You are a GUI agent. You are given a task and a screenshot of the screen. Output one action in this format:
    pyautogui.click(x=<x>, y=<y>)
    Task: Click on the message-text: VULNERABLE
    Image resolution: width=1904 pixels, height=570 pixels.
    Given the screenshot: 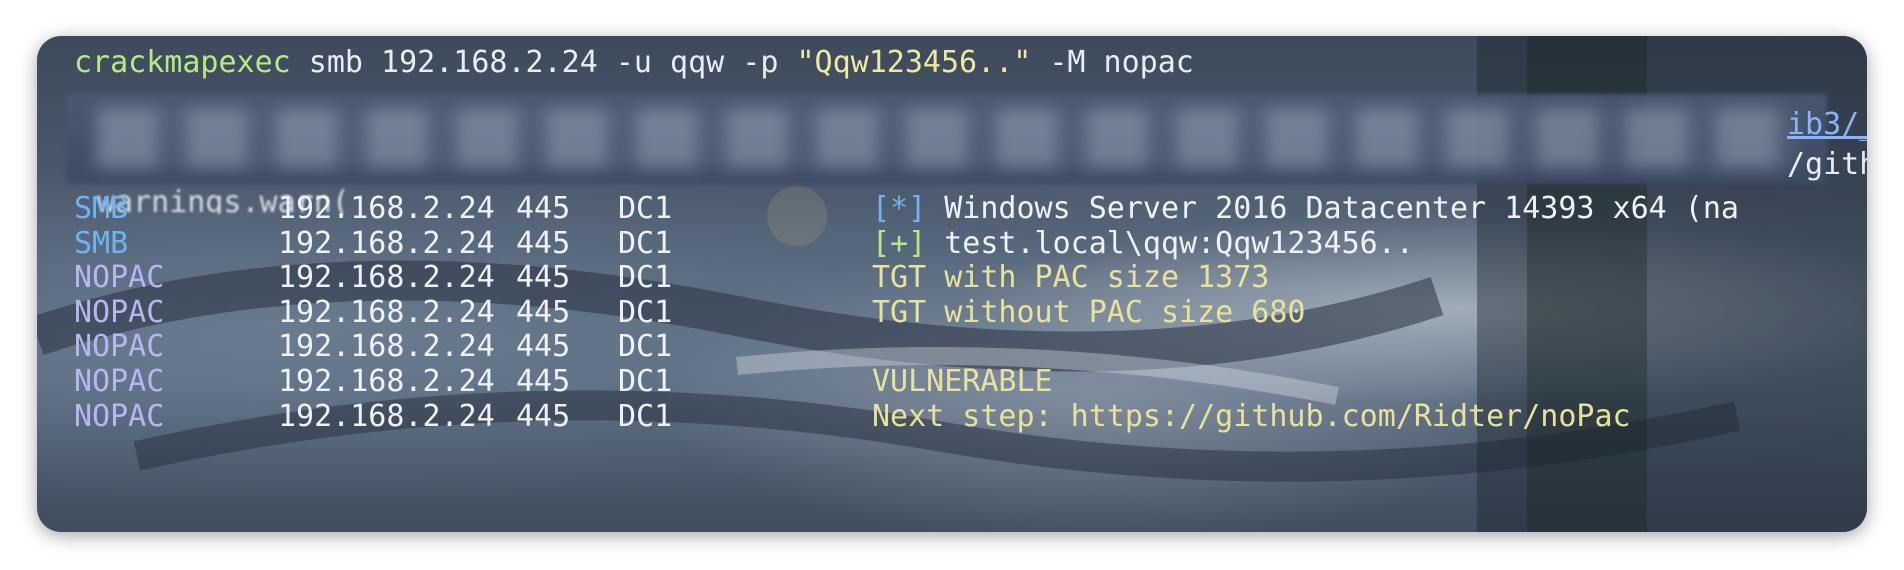 What is the action you would take?
    pyautogui.click(x=962, y=381)
    